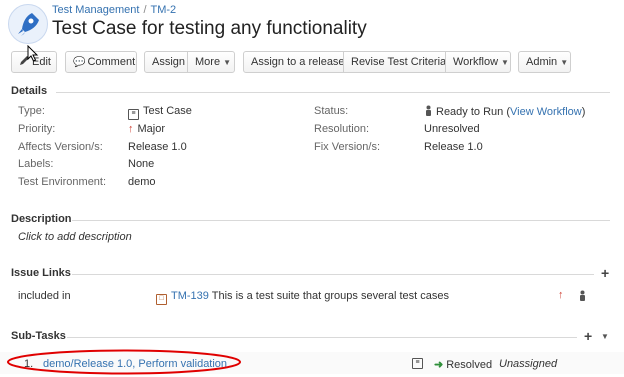 This screenshot has width=624, height=377. Describe the element at coordinates (605, 273) in the screenshot. I see `add-link-plus-icon: +` at that location.